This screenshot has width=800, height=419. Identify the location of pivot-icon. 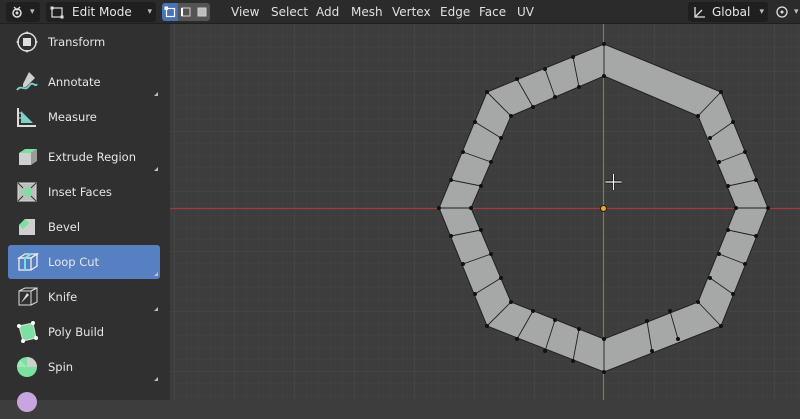
(782, 12).